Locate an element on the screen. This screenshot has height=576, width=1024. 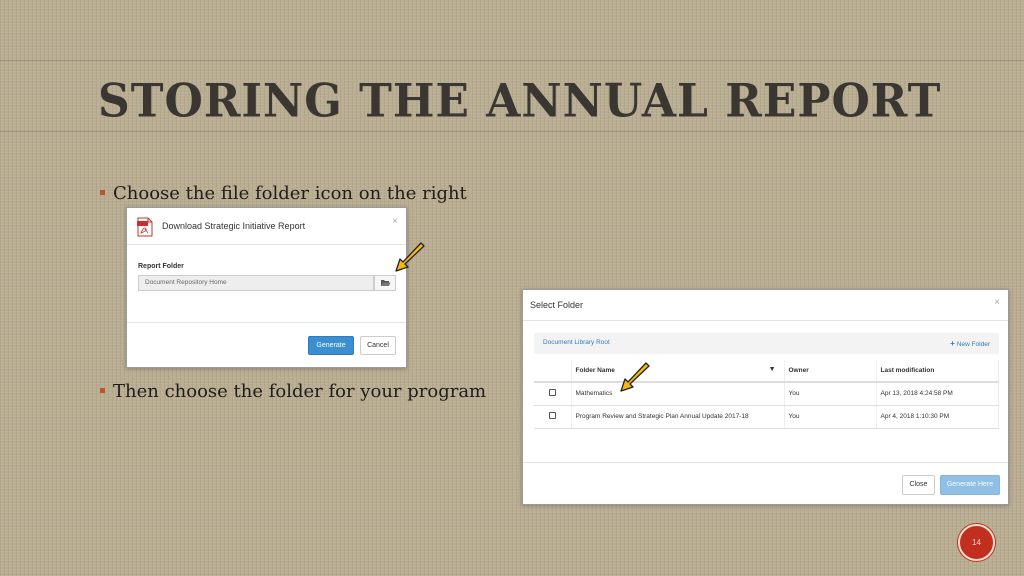
dialog-header: Download Strategic Initiative Report × is located at coordinates (266, 226).